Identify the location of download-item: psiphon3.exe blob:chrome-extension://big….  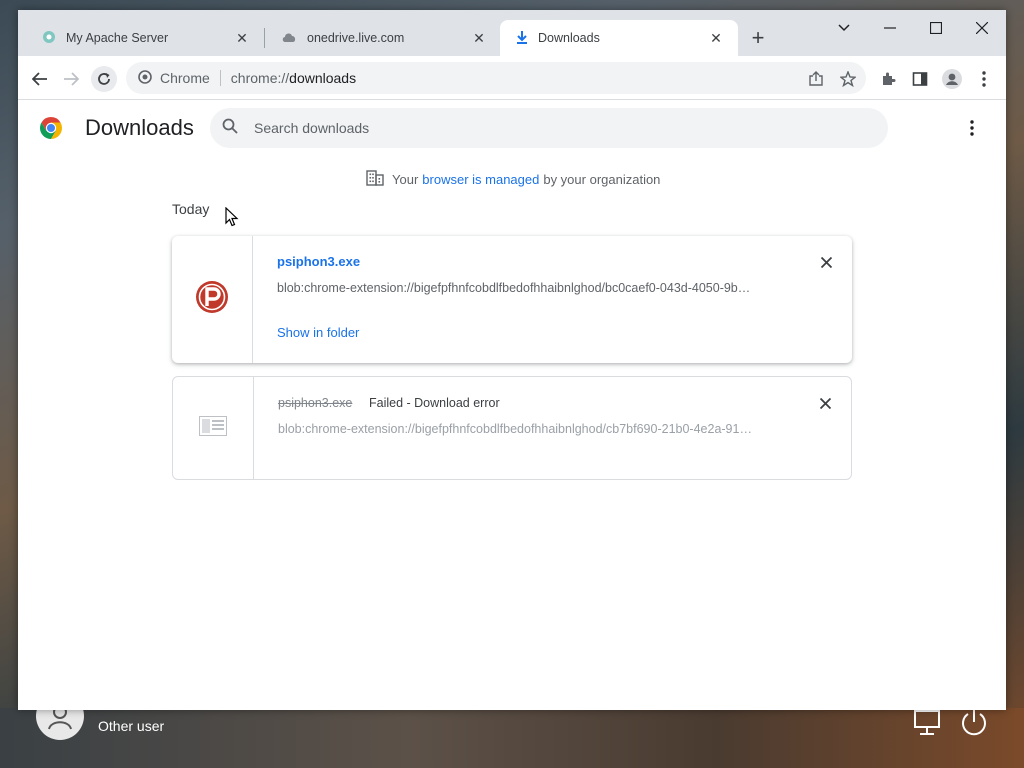
(512, 299).